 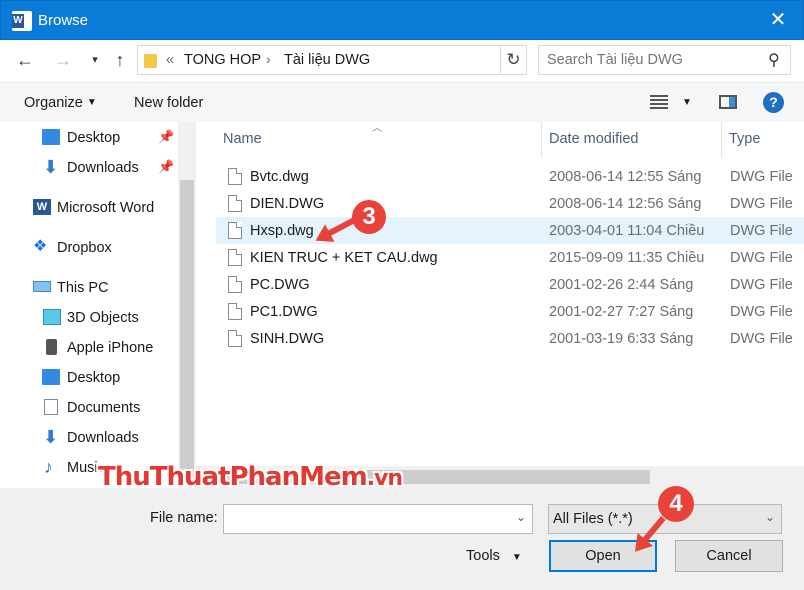 What do you see at coordinates (483, 556) in the screenshot?
I see `tools-label: Tools` at bounding box center [483, 556].